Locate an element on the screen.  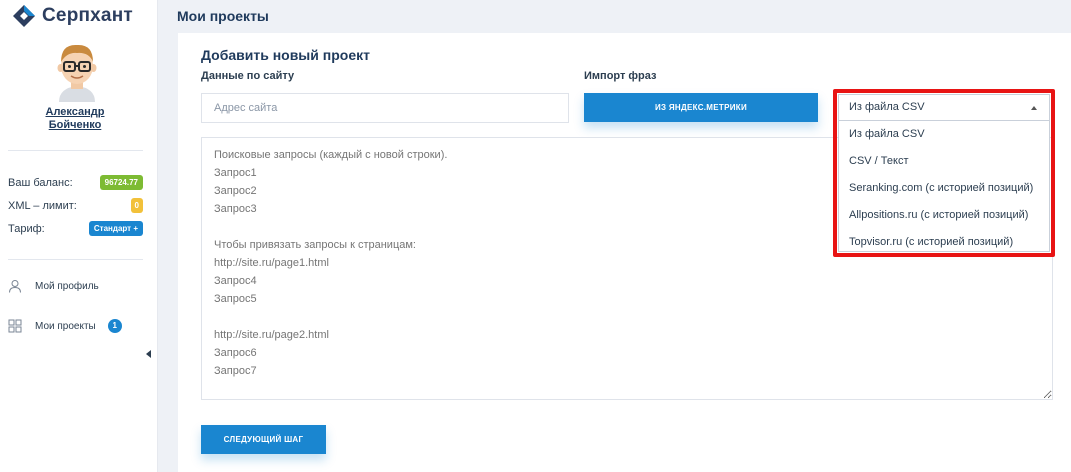
page-title: Мои проекты is located at coordinates (223, 16).